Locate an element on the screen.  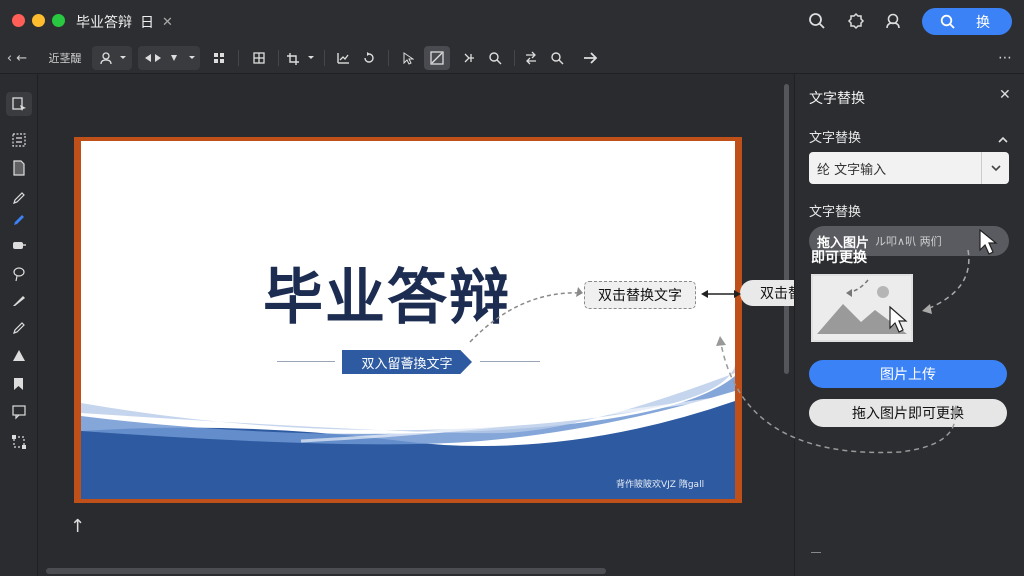
rotate-icon is located at coordinates (369, 58).